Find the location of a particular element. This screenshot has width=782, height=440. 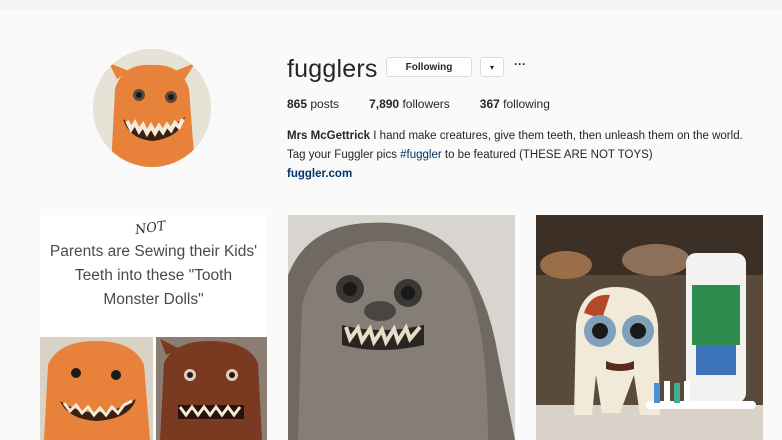

meme-line: Parents are Sewing their Kids' is located at coordinates (153, 251).